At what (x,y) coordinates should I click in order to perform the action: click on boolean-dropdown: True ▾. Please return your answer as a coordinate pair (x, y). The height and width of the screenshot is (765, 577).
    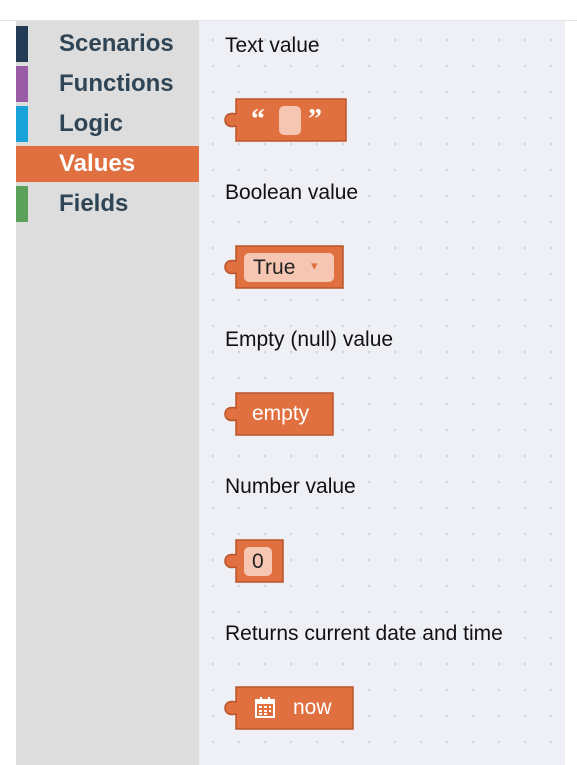
    Looking at the image, I should click on (289, 267).